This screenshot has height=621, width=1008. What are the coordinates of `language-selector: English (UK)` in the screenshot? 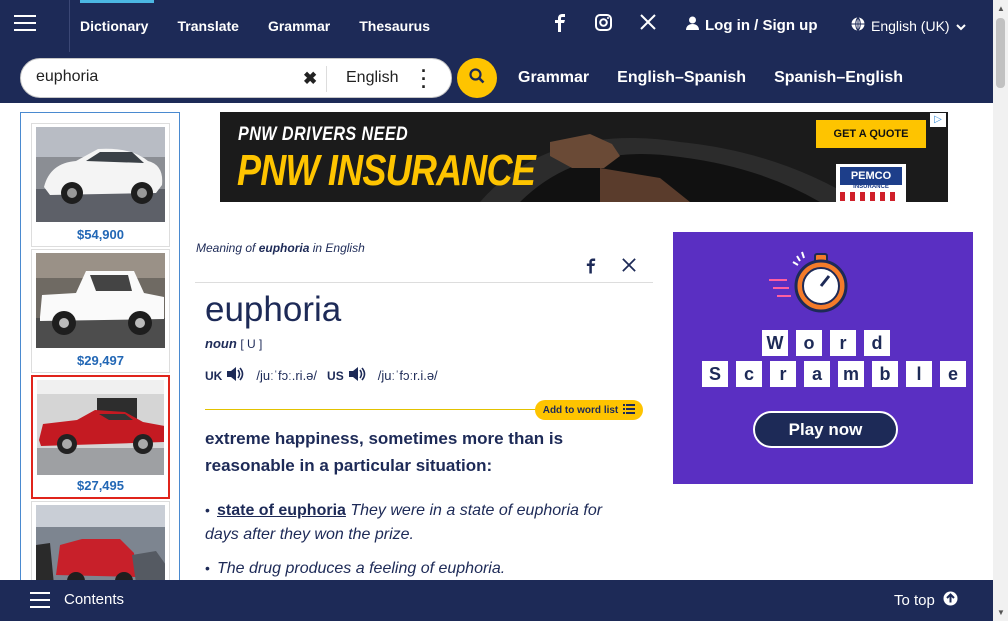 It's located at (908, 25).